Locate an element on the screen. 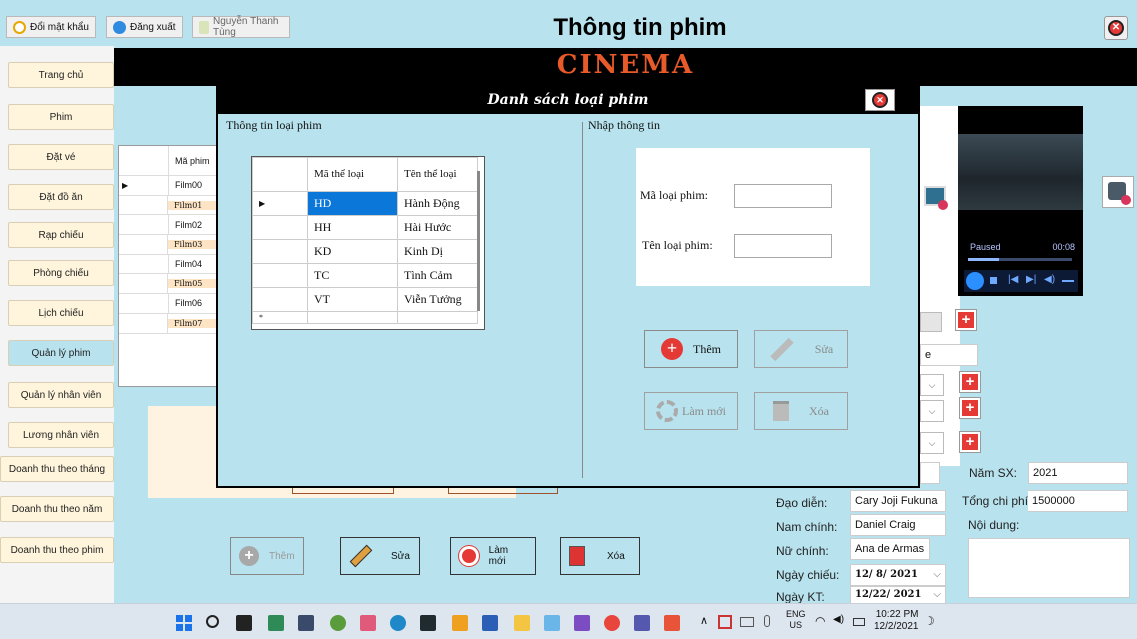  tray-overflow-icon: ∧ is located at coordinates (704, 620).